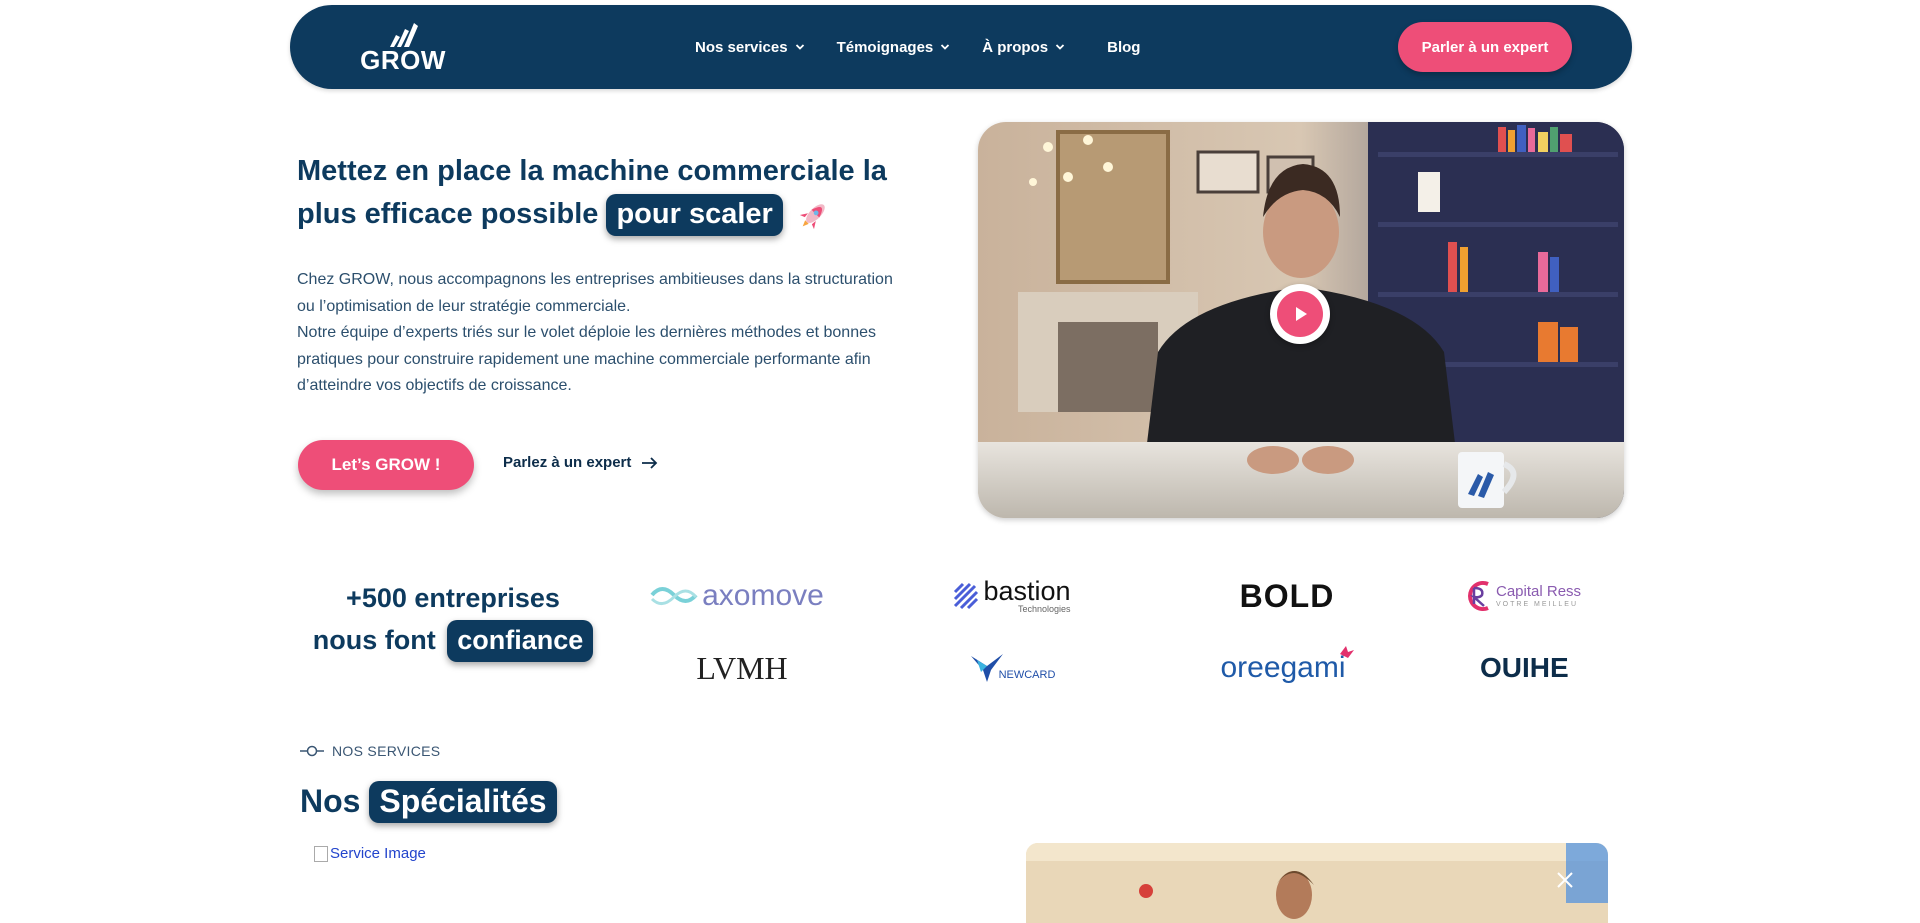  I want to click on nav-item-services: Nos services, so click(750, 47).